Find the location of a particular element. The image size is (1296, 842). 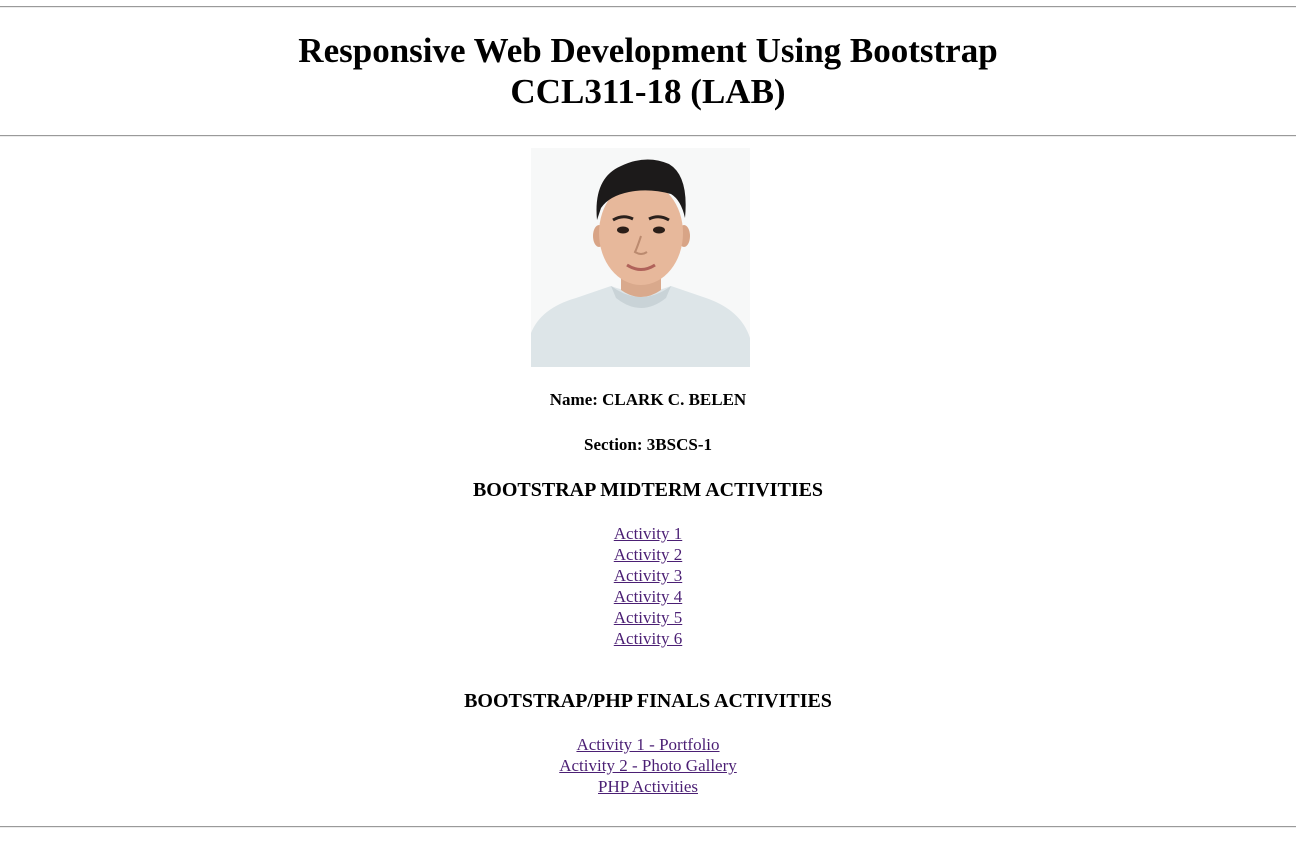

student-name: Name: CLARK C. BELEN is located at coordinates (648, 399).